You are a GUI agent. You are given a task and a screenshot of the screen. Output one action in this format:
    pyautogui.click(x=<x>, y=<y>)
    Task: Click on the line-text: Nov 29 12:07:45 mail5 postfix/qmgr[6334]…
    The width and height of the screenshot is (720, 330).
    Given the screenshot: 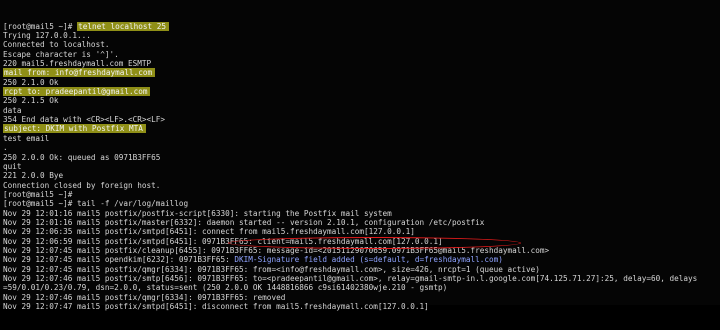 What is the action you would take?
    pyautogui.click(x=271, y=269)
    